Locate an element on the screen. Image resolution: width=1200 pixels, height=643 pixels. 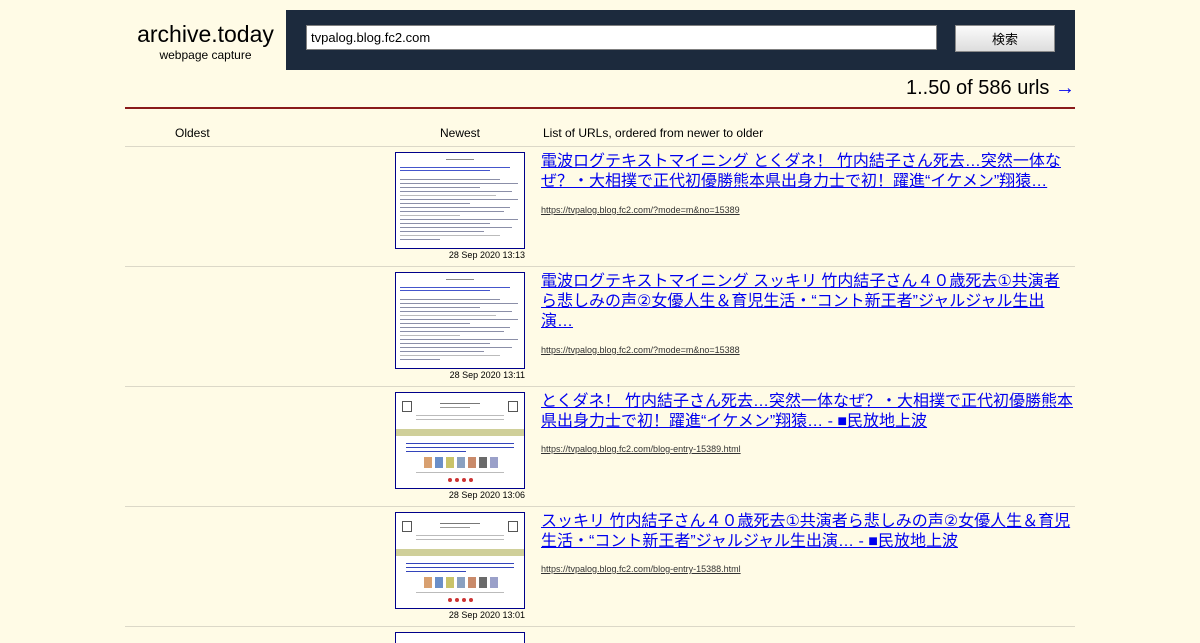
column-header-newest: Newest is located at coordinates (460, 133).